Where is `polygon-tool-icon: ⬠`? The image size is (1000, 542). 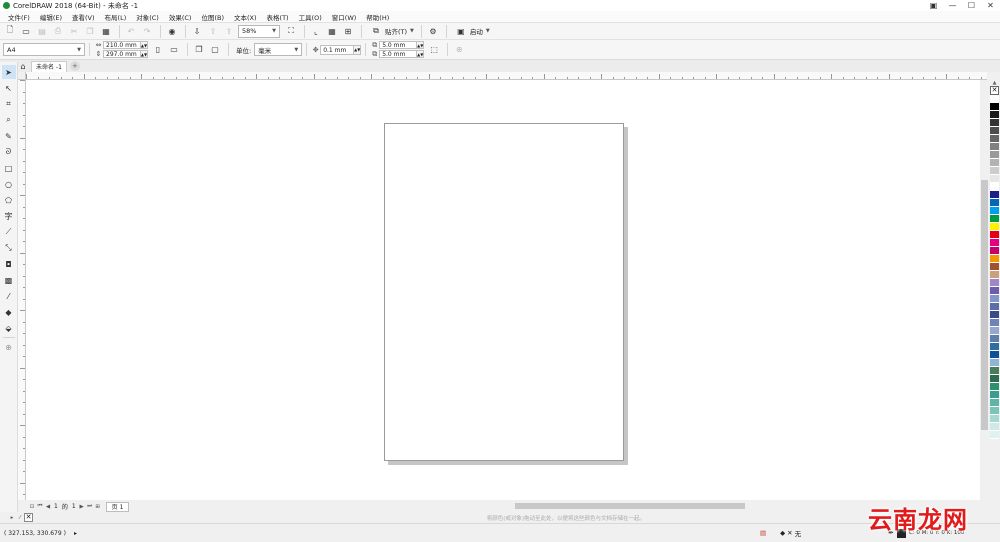 polygon-tool-icon: ⬠ is located at coordinates (9, 200).